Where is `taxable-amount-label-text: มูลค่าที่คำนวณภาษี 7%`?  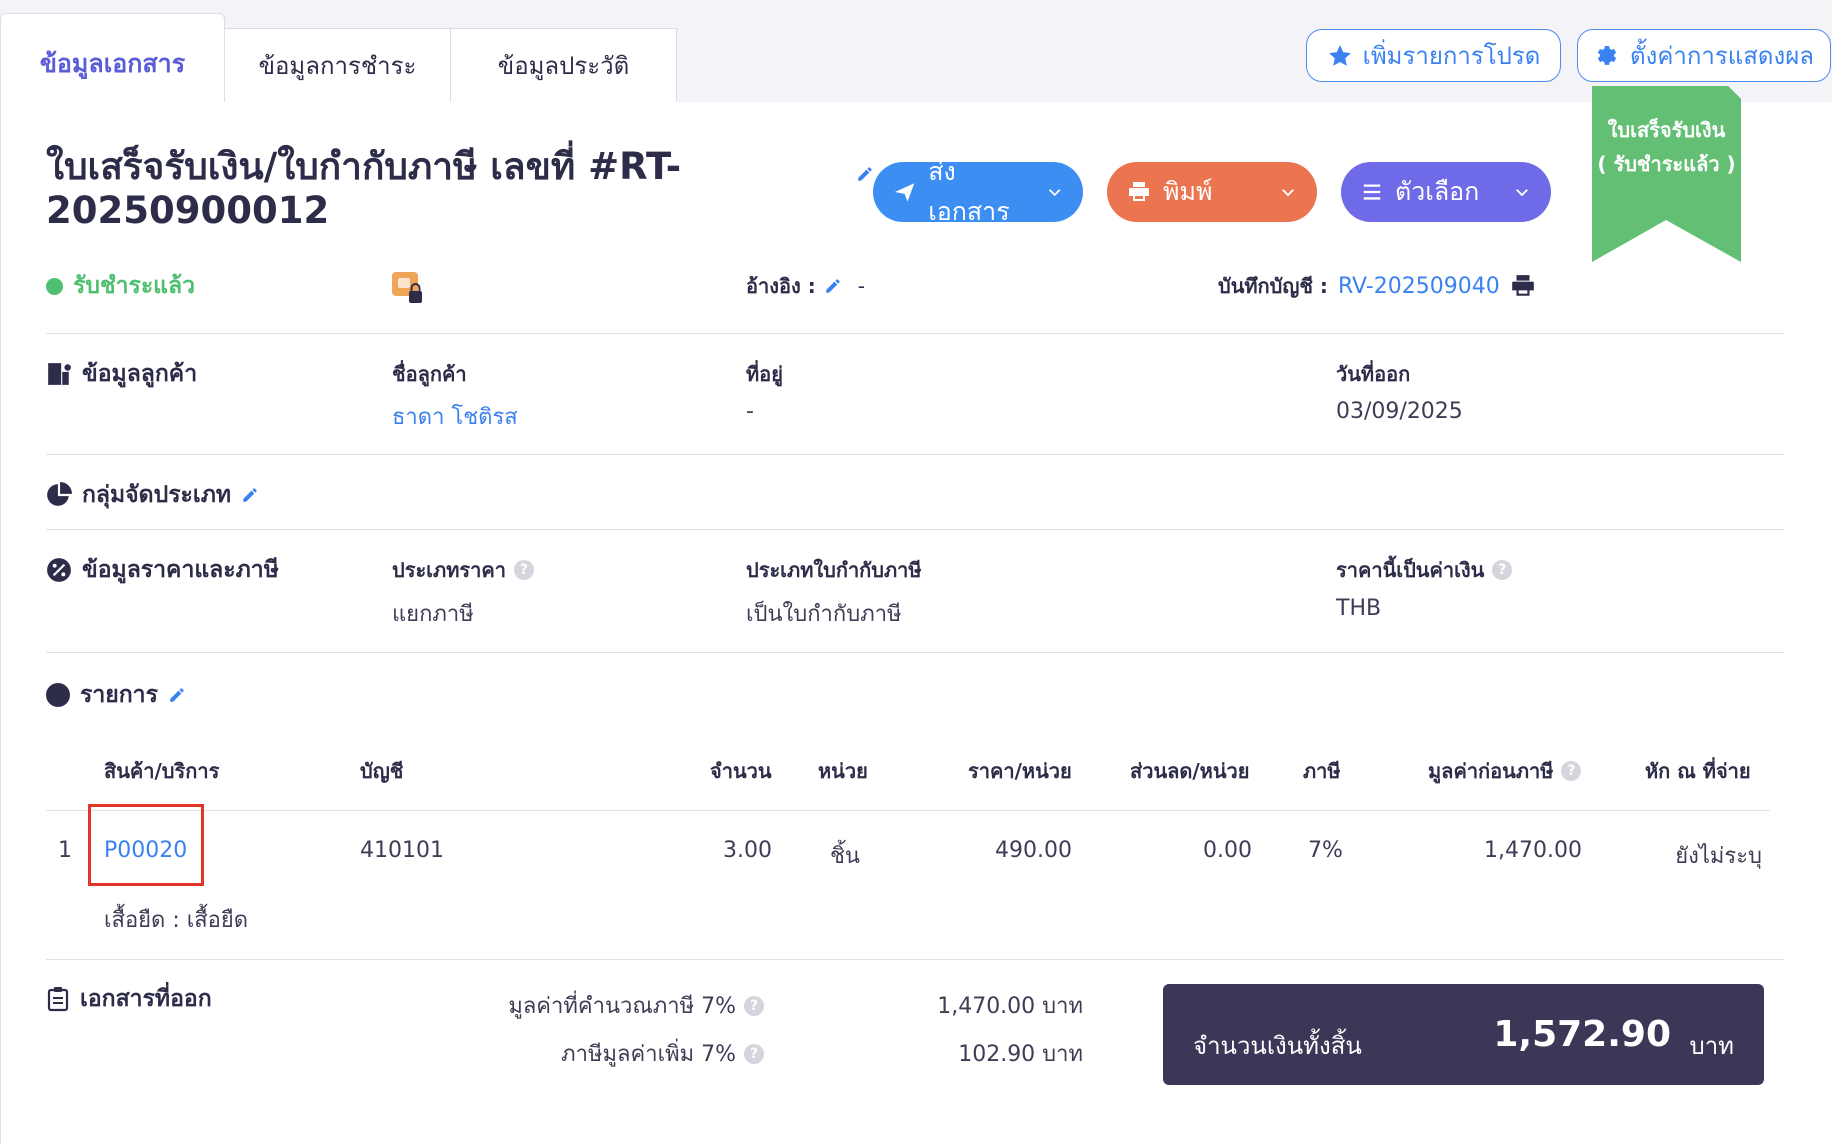
taxable-amount-label-text: มูลค่าที่คำนวณภาษี 7% is located at coordinates (622, 1006).